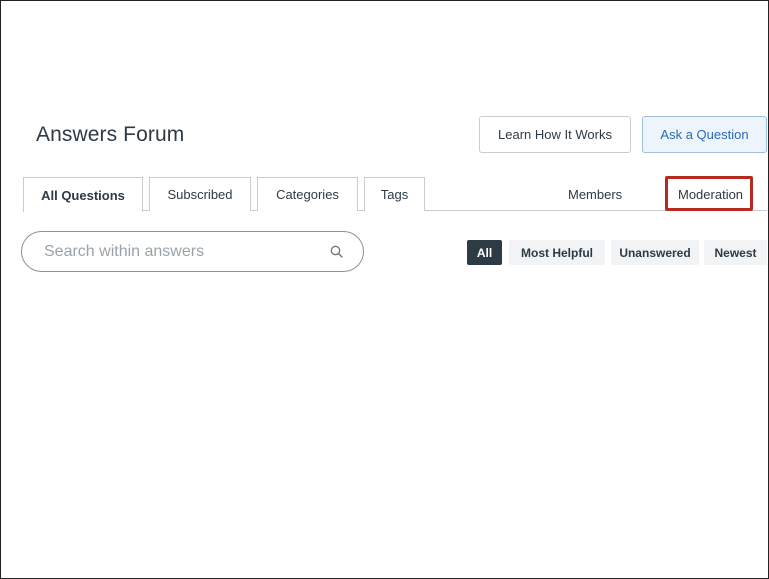  Describe the element at coordinates (555, 134) in the screenshot. I see `learn-how-it-works-button: Learn How It Works` at that location.